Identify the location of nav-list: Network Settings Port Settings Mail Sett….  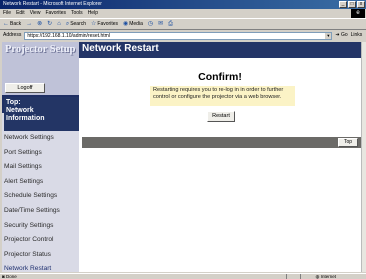
(40, 201).